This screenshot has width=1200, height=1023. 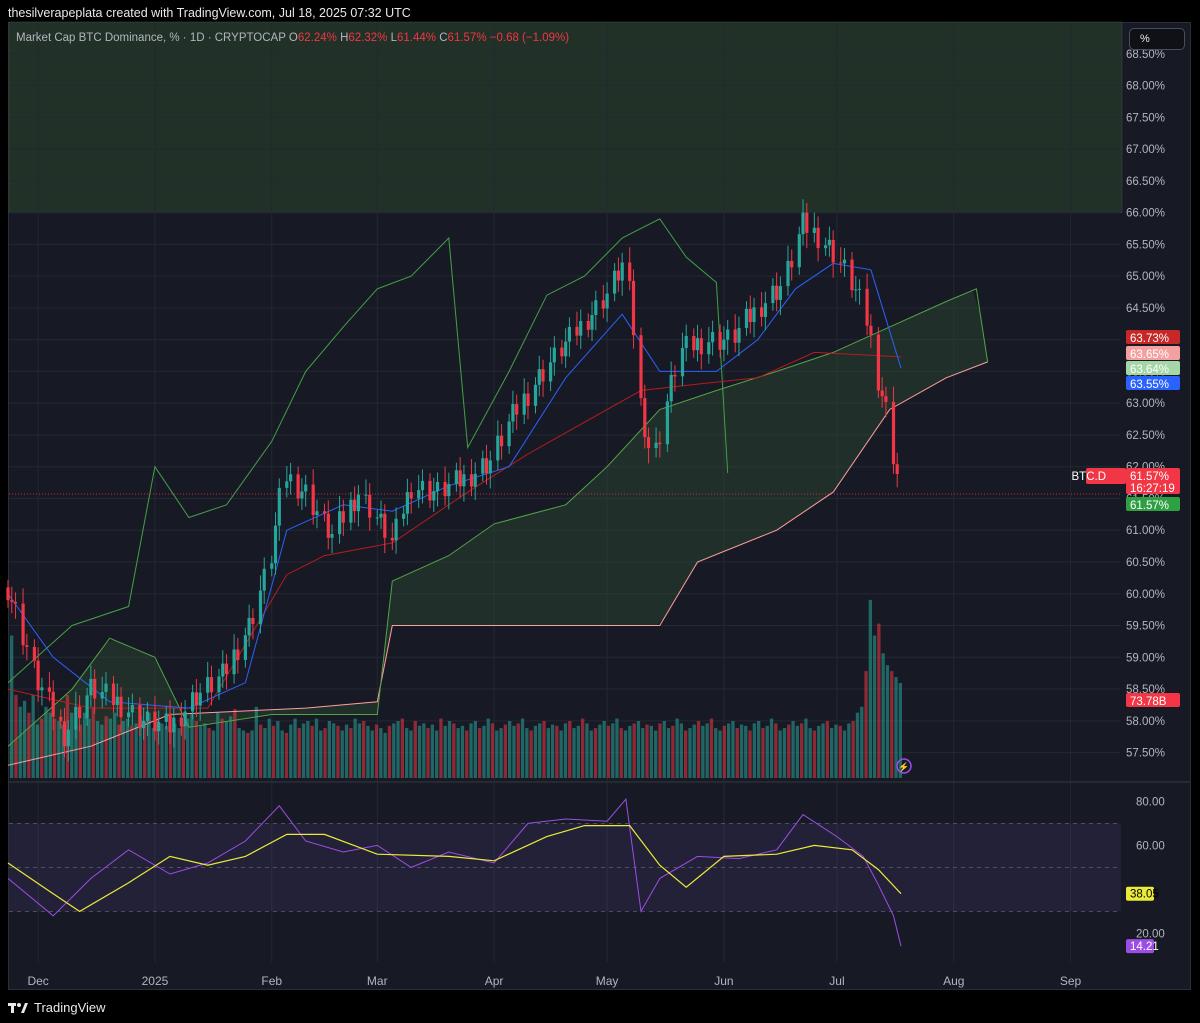 What do you see at coordinates (377, 981) in the screenshot?
I see `x-tick-label-3: Mar` at bounding box center [377, 981].